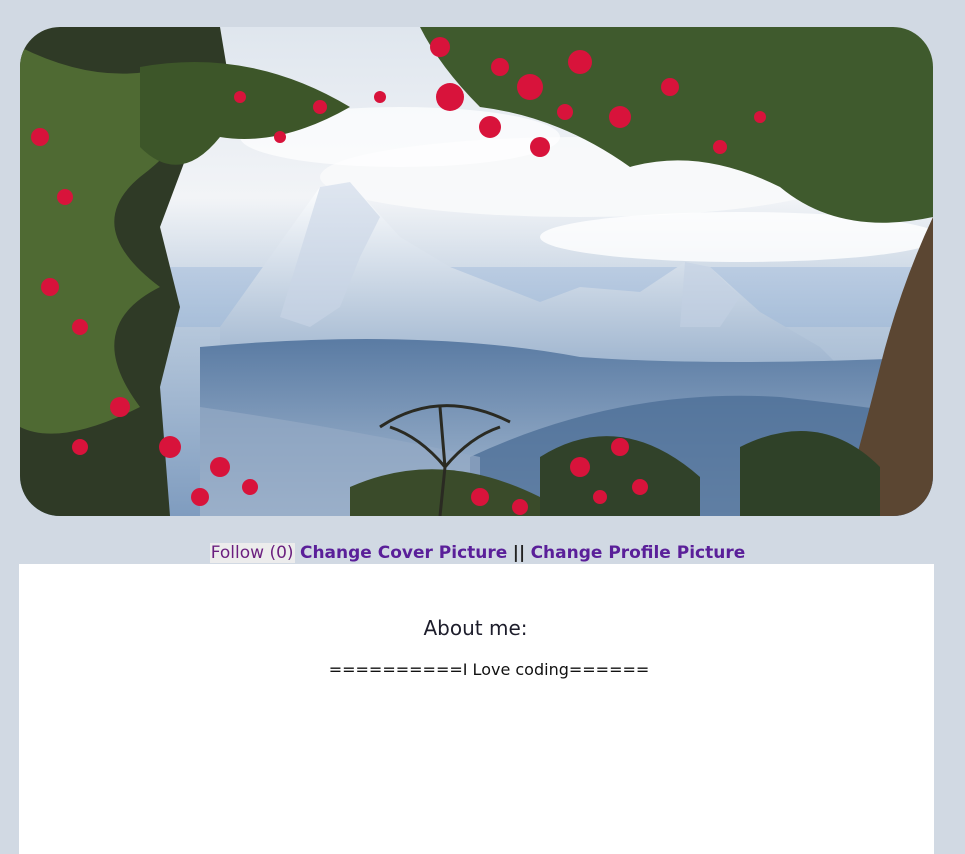  Describe the element at coordinates (638, 553) in the screenshot. I see `change-profile-picture-link: Change Profile Picture` at that location.